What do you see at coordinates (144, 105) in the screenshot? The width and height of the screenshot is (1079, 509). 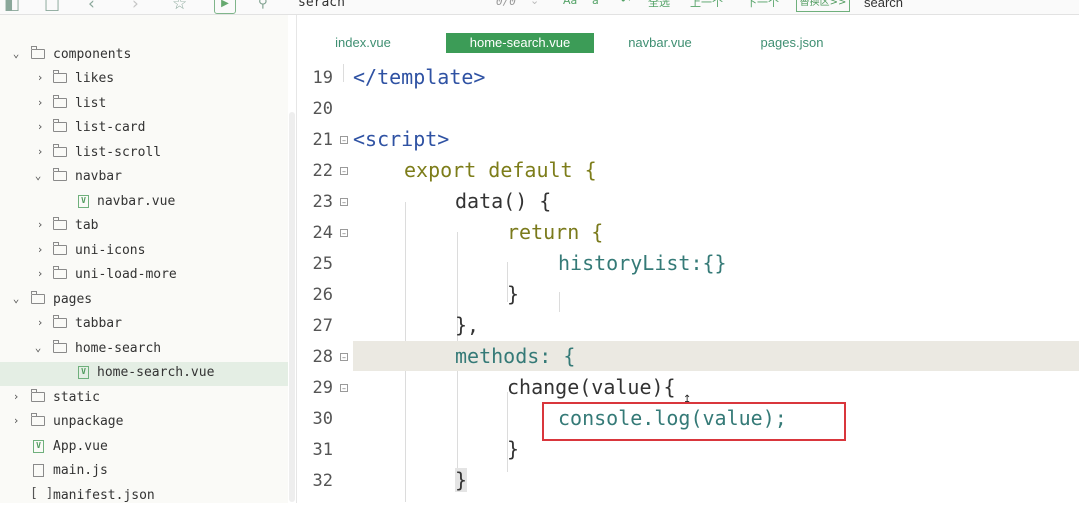 I see `tree-item-list: › list` at bounding box center [144, 105].